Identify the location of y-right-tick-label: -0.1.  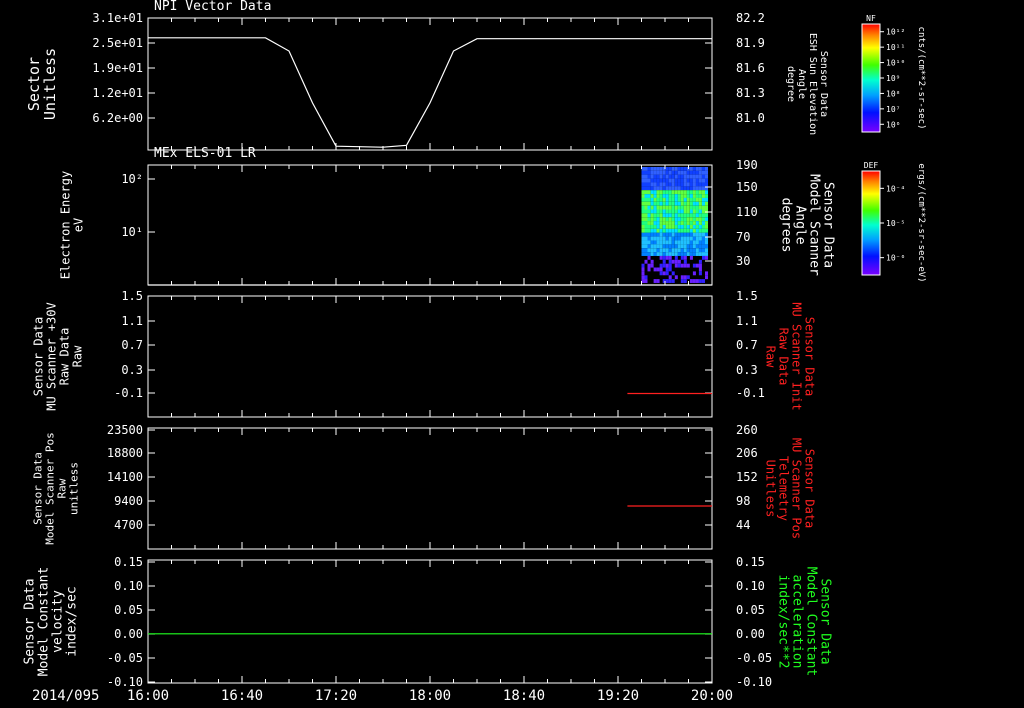
(750, 393).